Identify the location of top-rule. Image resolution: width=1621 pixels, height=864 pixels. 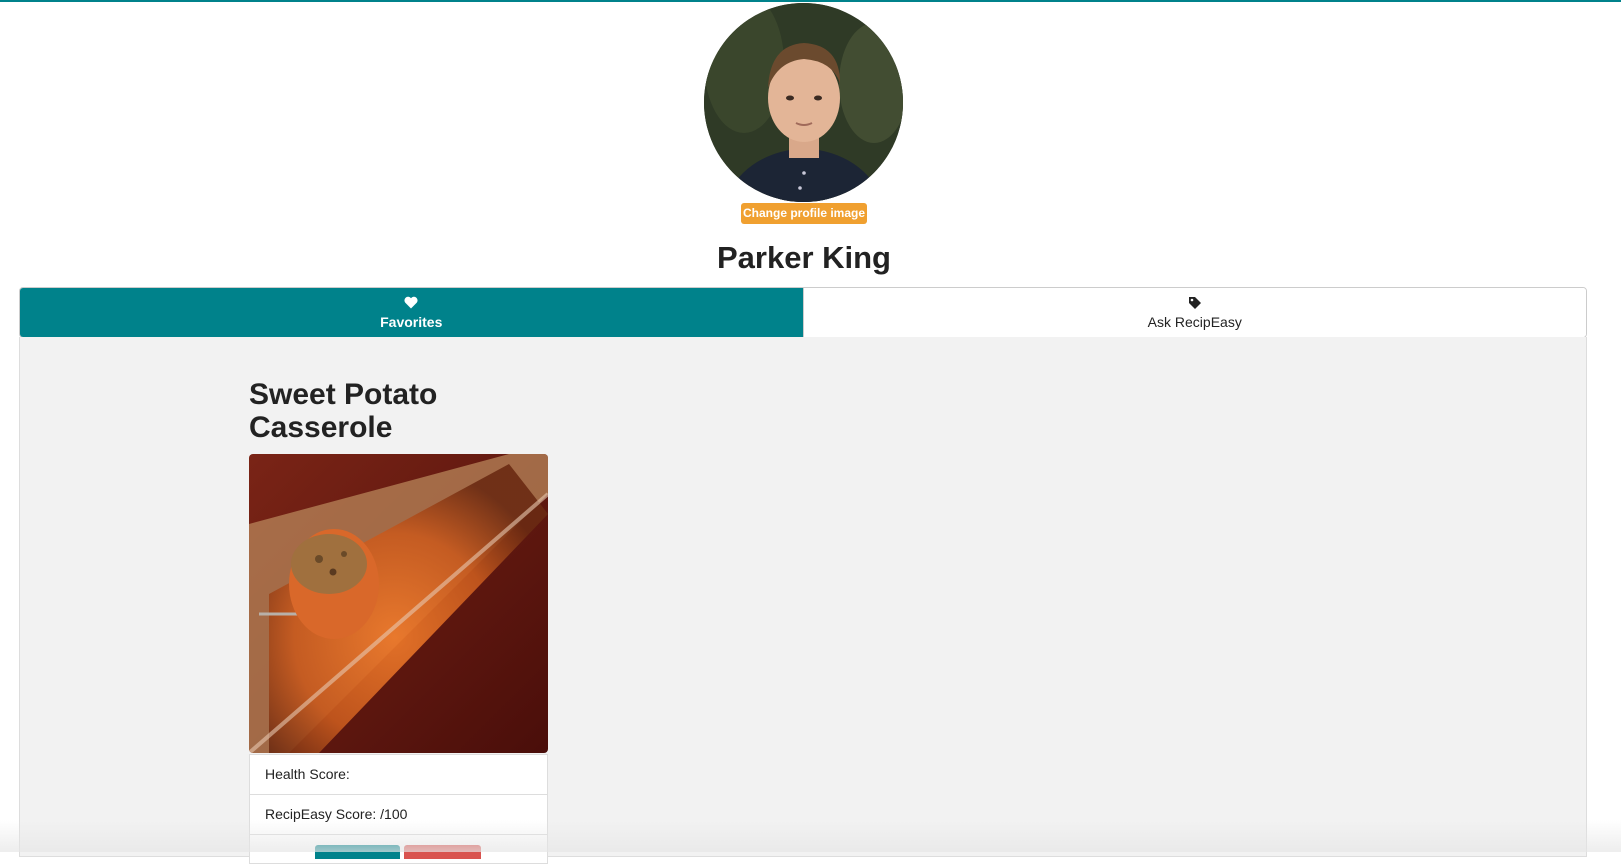
(810, 1).